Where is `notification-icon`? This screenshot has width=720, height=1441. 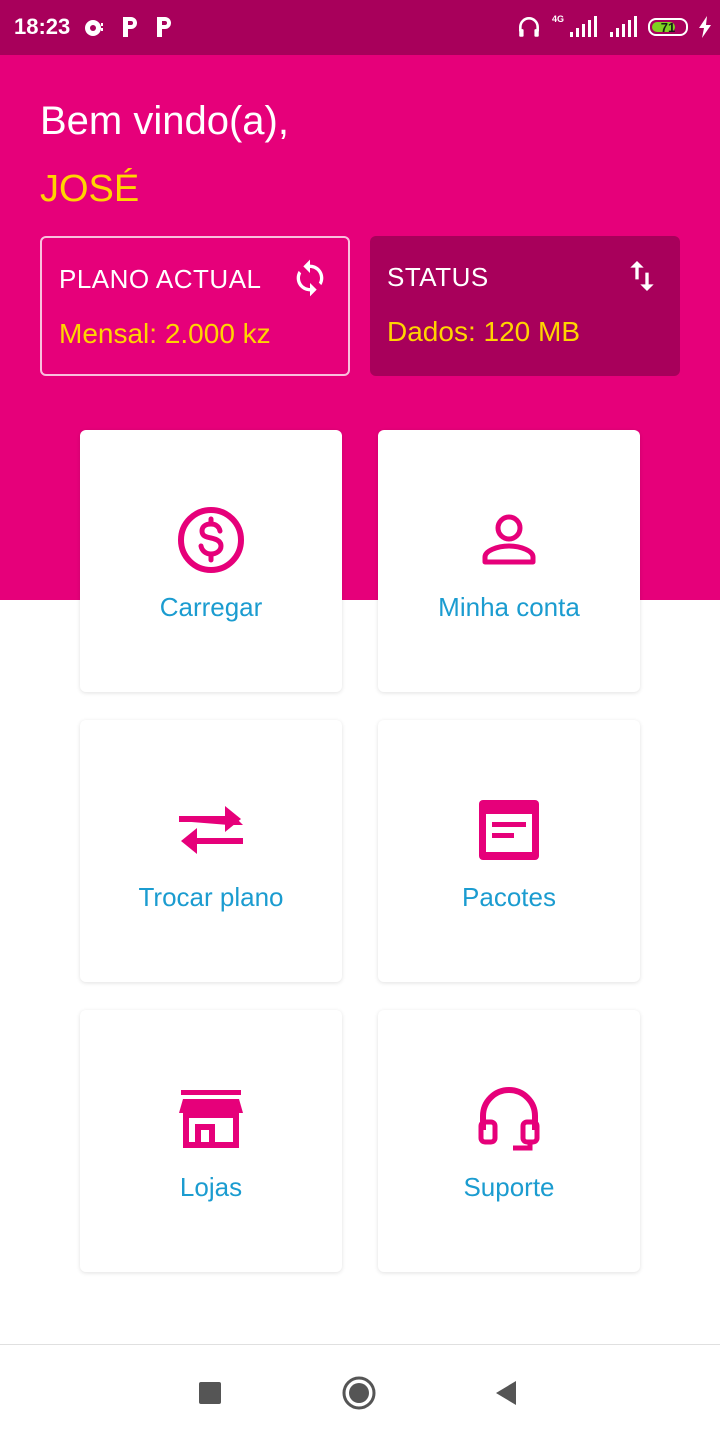
notification-icon is located at coordinates (94, 28).